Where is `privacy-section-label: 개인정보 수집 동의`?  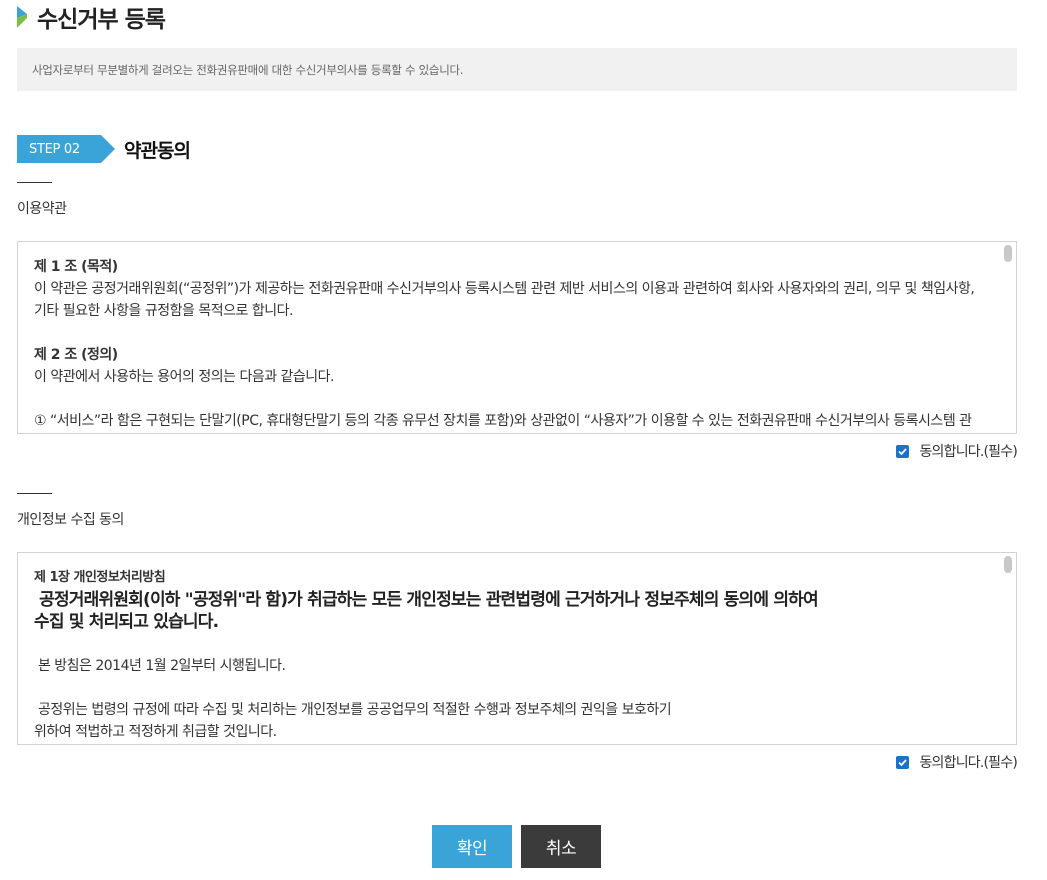
privacy-section-label: 개인정보 수집 동의 is located at coordinates (70, 520).